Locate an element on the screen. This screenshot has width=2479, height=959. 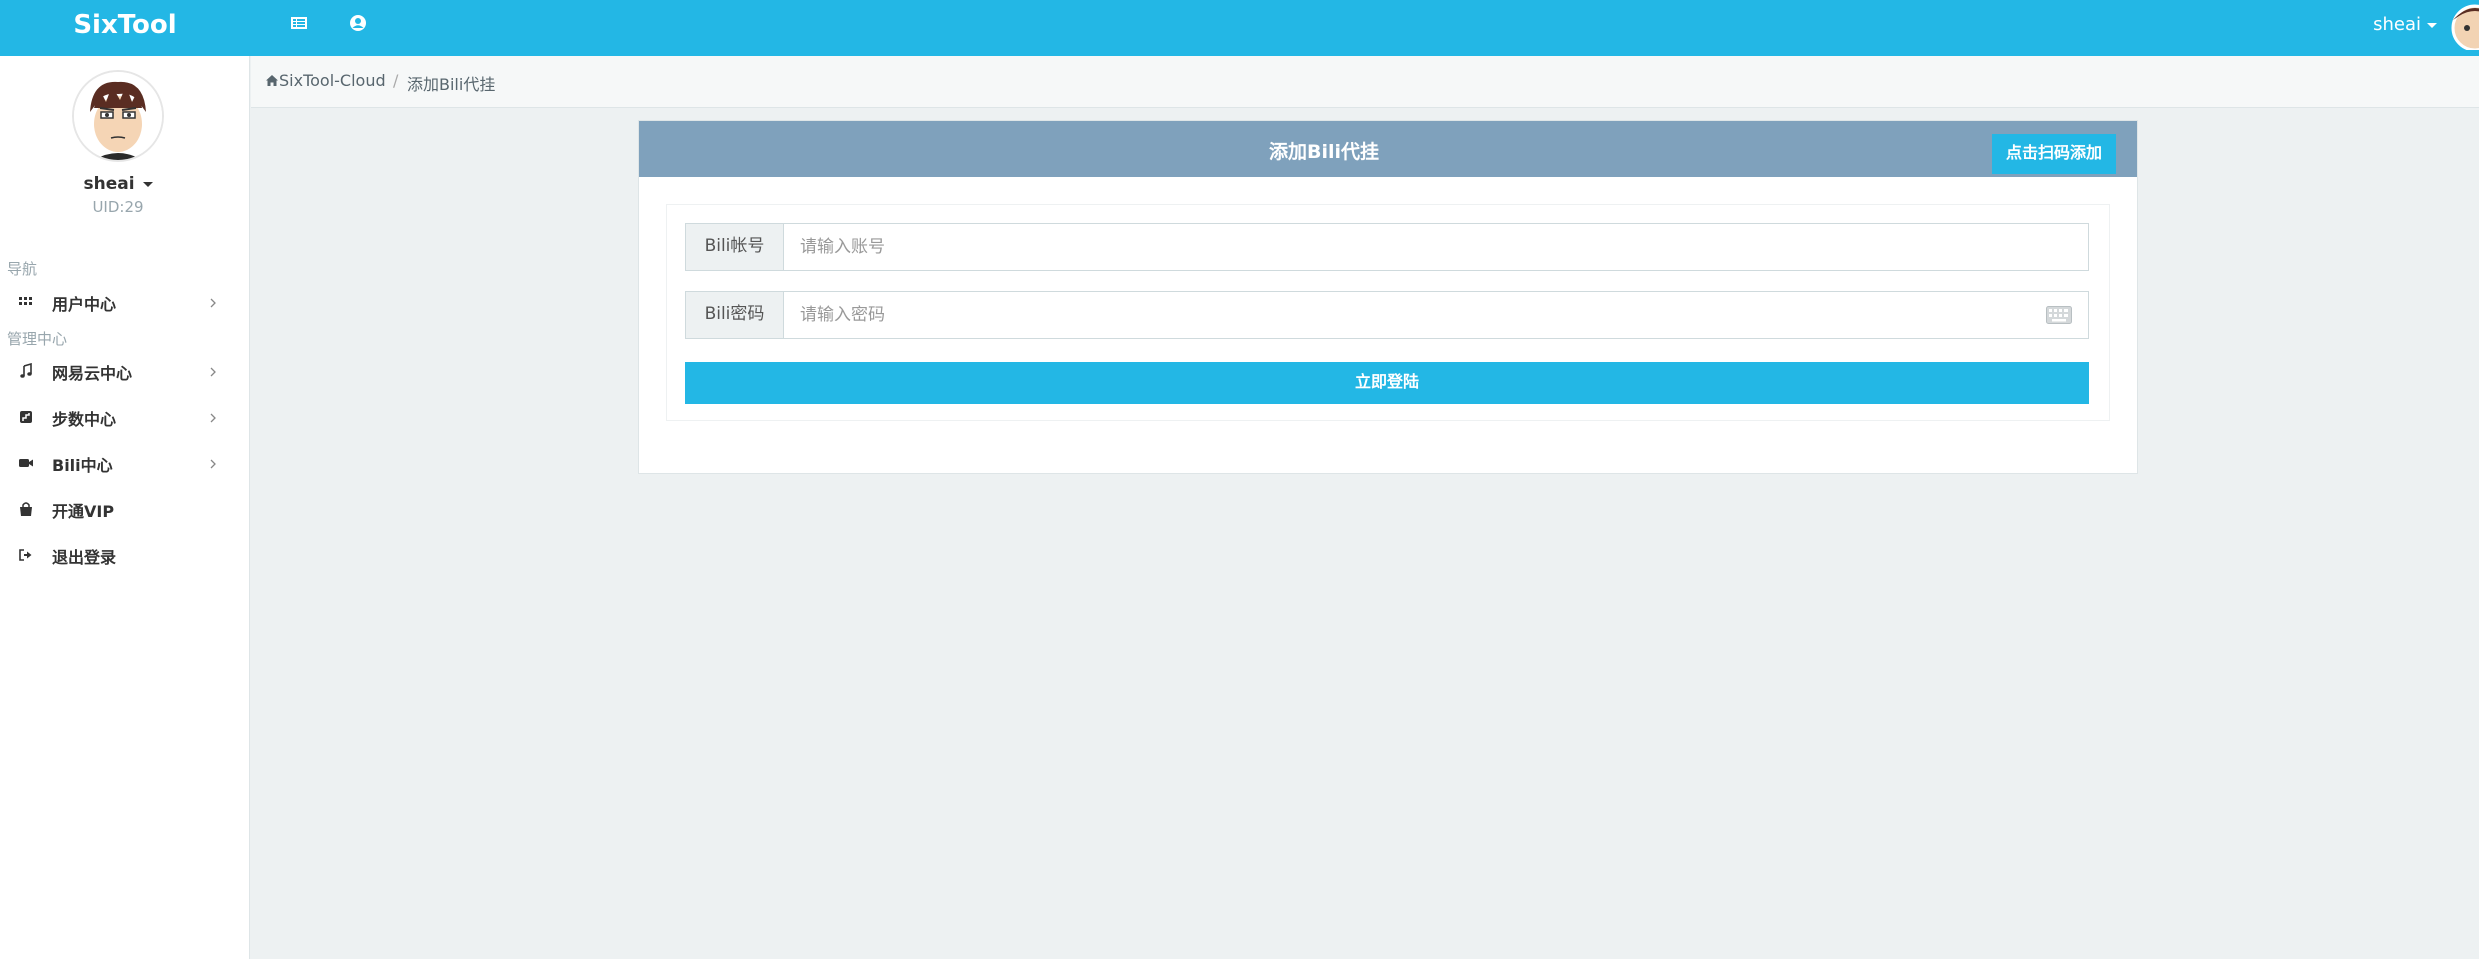
sidebar-item-logout: 退出登录 is located at coordinates (125, 555).